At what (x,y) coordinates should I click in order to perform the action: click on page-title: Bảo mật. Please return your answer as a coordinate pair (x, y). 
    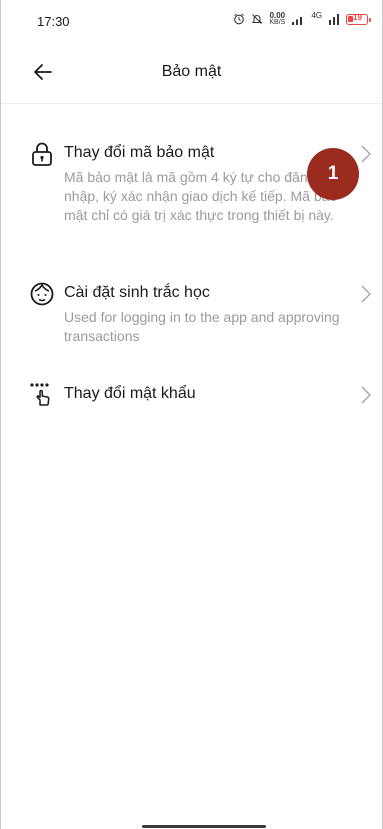
    Looking at the image, I should click on (191, 71).